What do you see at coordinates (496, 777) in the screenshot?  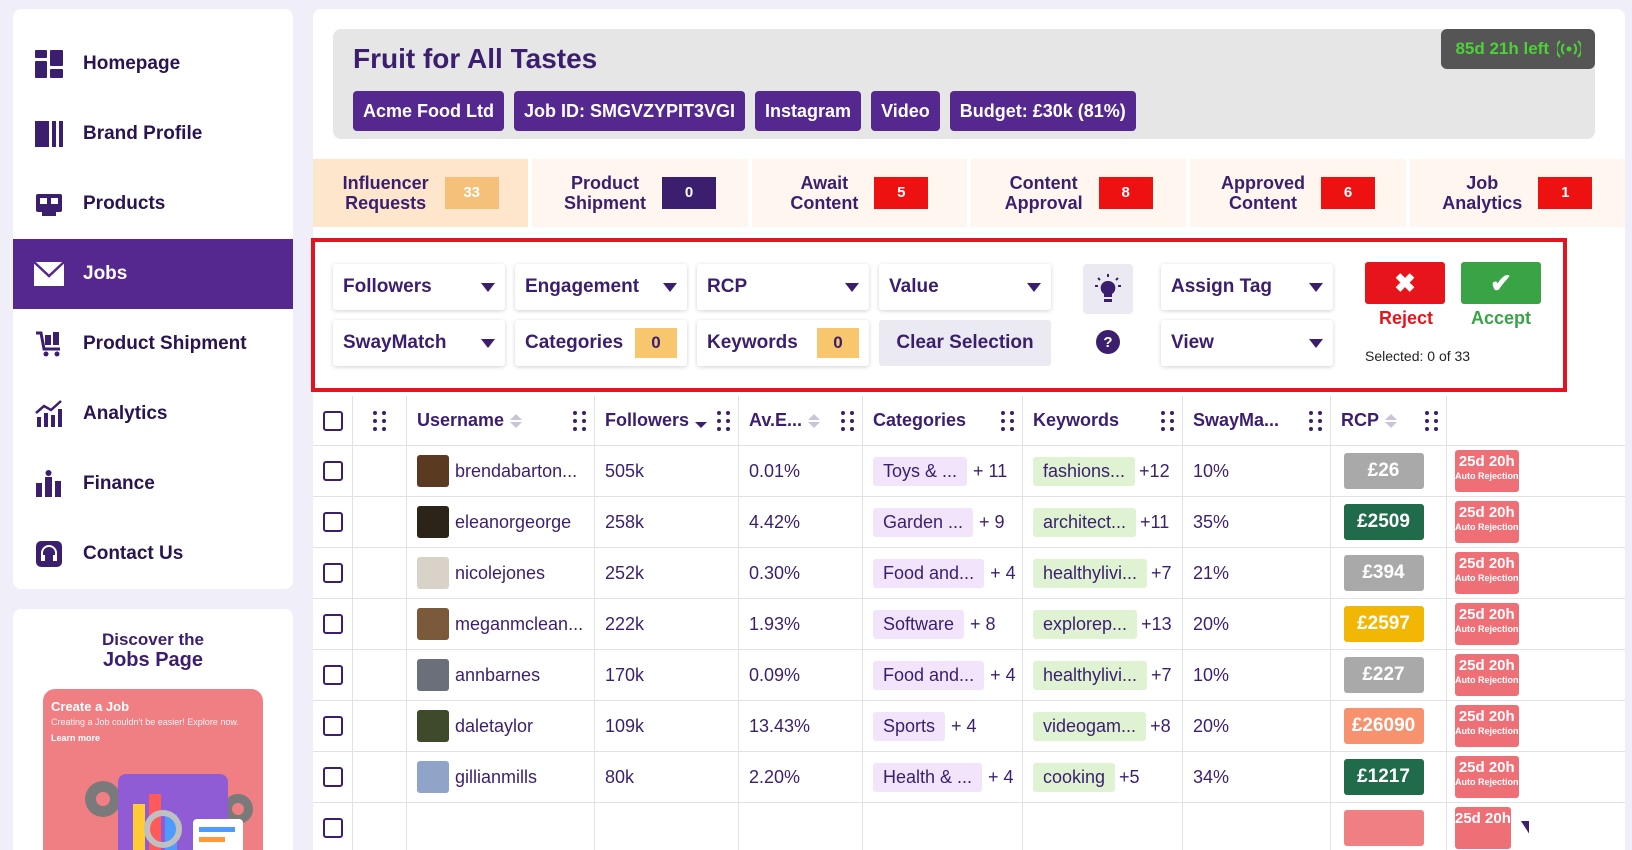 I see `username: gillianmills` at bounding box center [496, 777].